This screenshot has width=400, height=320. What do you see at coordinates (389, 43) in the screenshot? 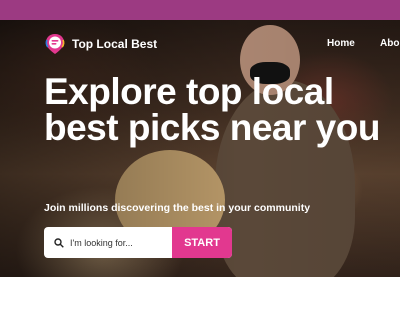
I see `nav-about-link: Abo` at bounding box center [389, 43].